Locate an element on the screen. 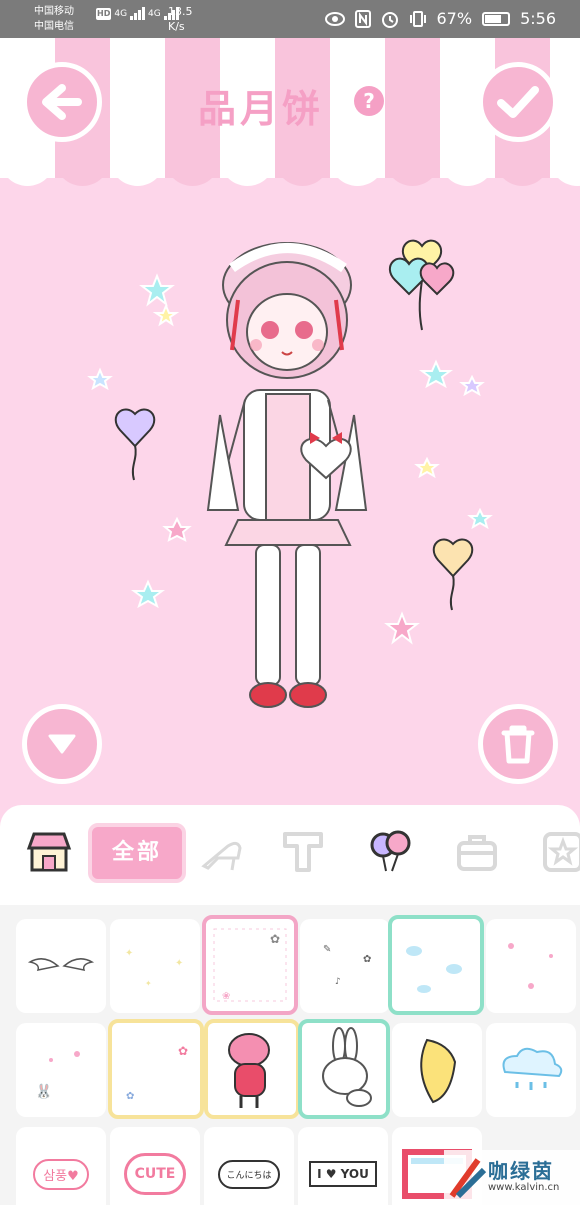  watermark-logo-icon is located at coordinates (468, 1178).